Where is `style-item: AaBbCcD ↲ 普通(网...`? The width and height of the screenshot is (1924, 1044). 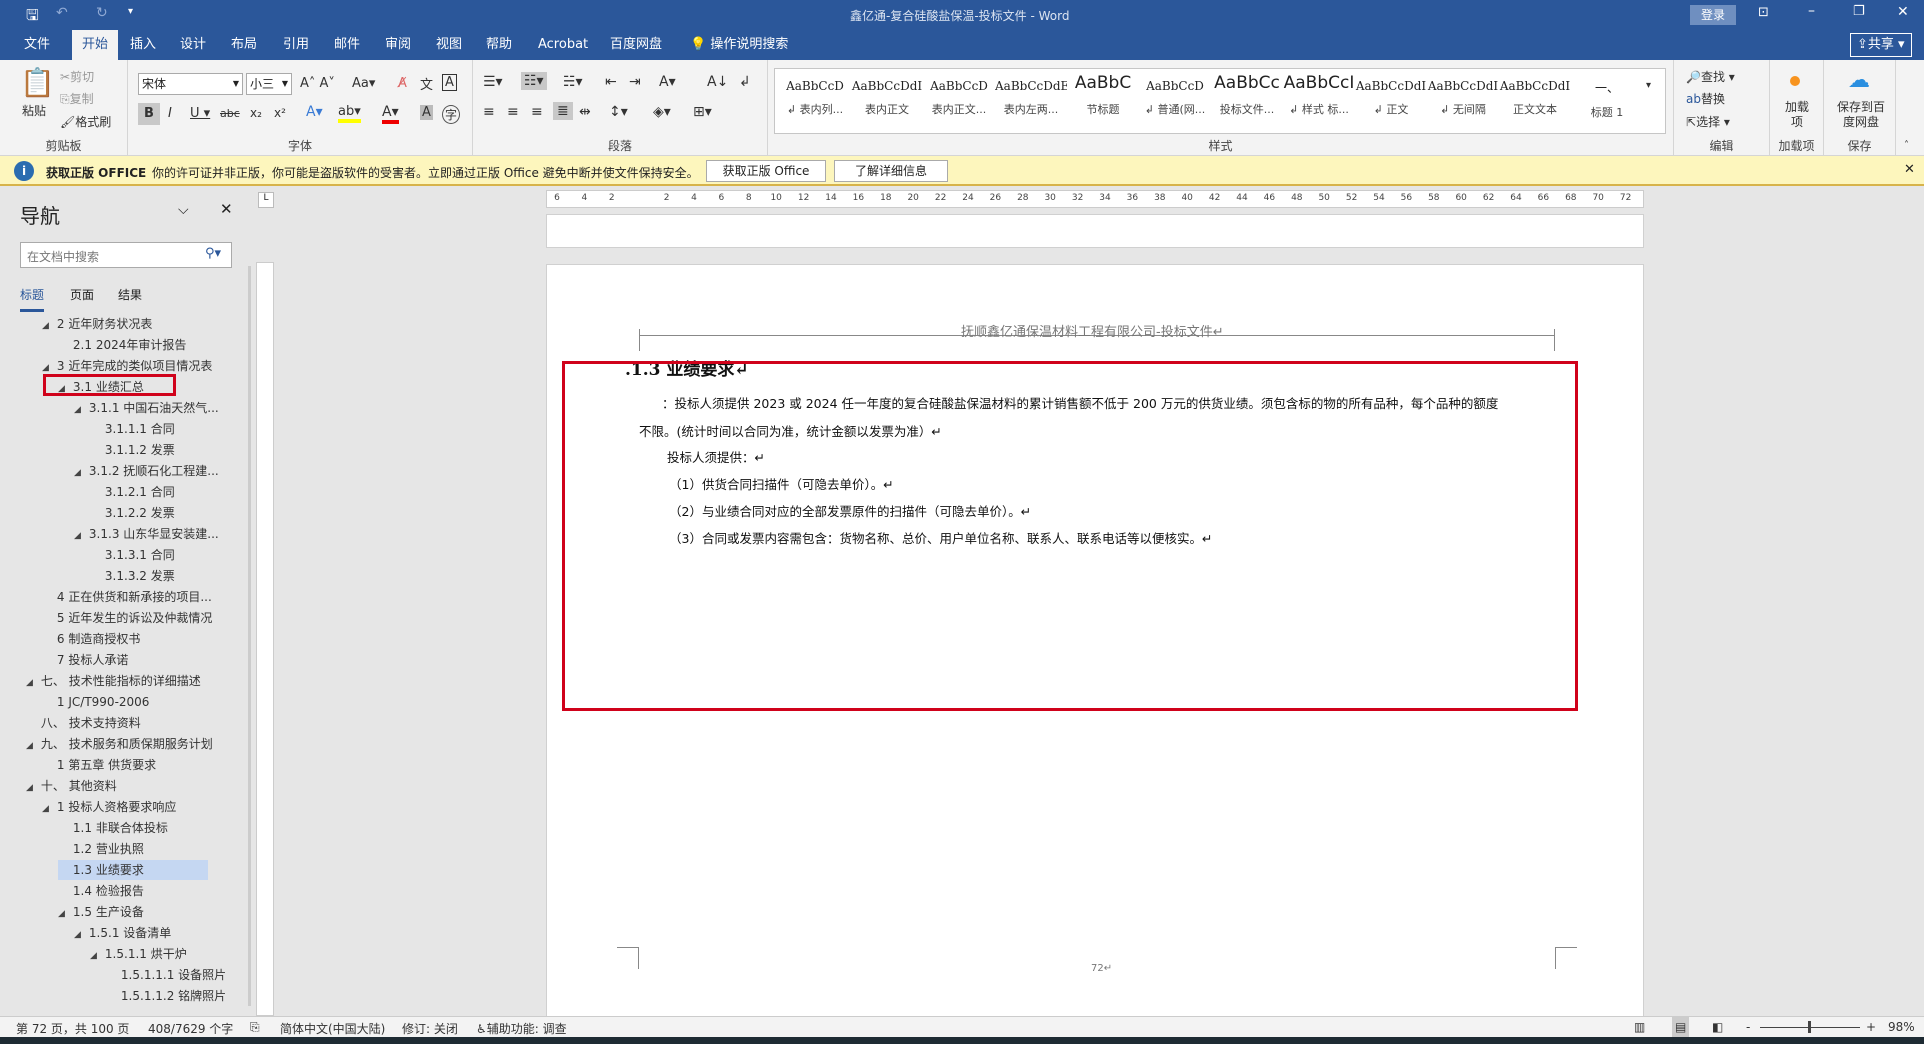
style-item: AaBbCcD ↲ 普通(网... is located at coordinates (1175, 101).